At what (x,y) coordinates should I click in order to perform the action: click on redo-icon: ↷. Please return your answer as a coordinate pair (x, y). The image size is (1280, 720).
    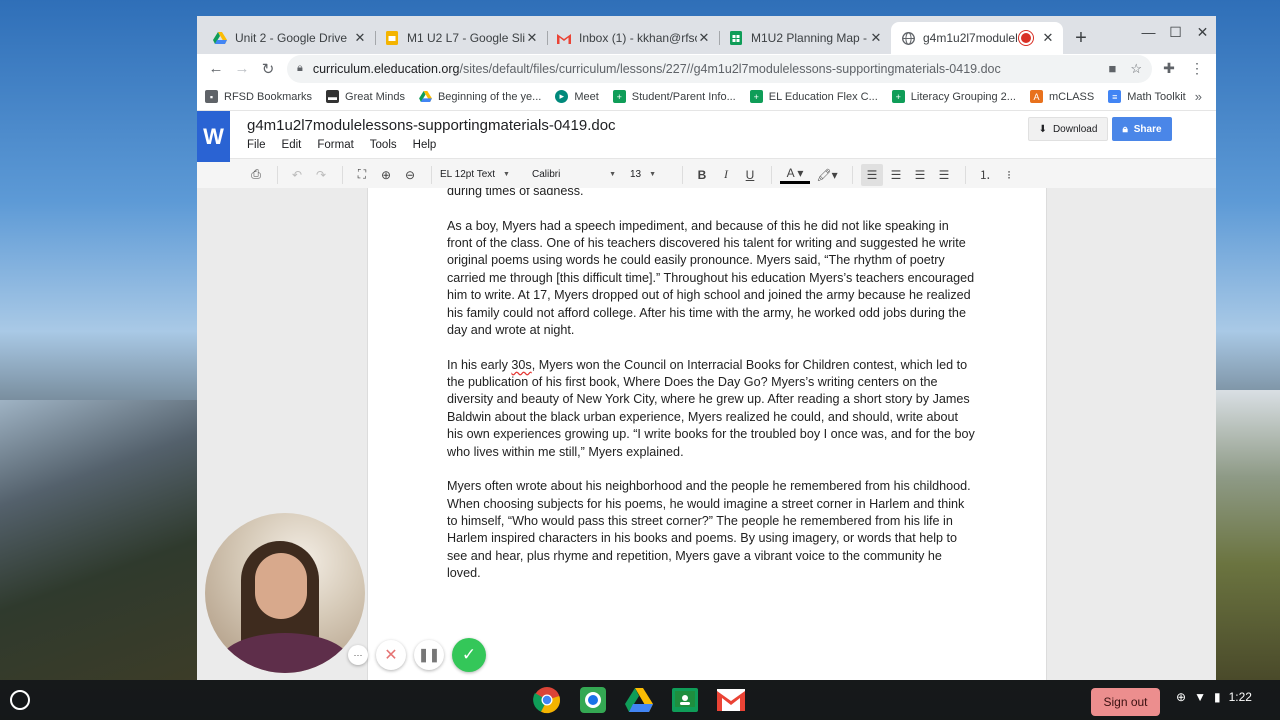
    Looking at the image, I should click on (321, 175).